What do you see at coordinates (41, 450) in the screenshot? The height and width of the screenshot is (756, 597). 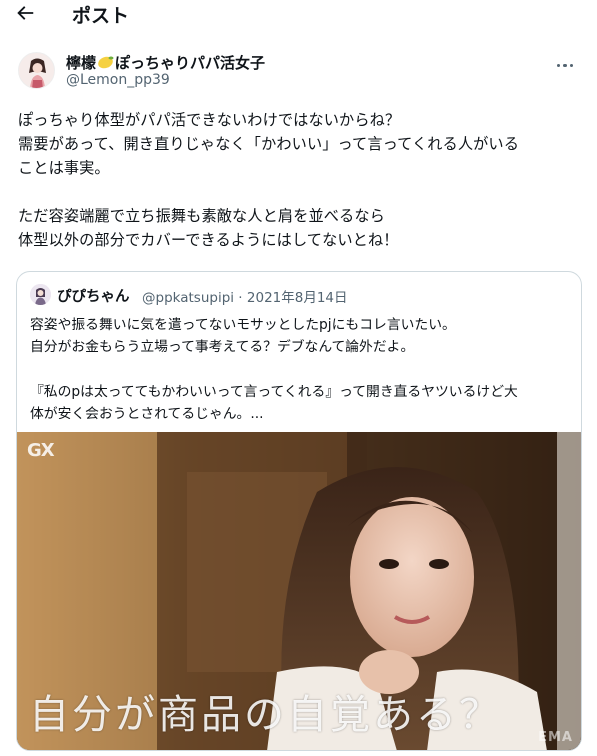 I see `channel-logo: GX` at bounding box center [41, 450].